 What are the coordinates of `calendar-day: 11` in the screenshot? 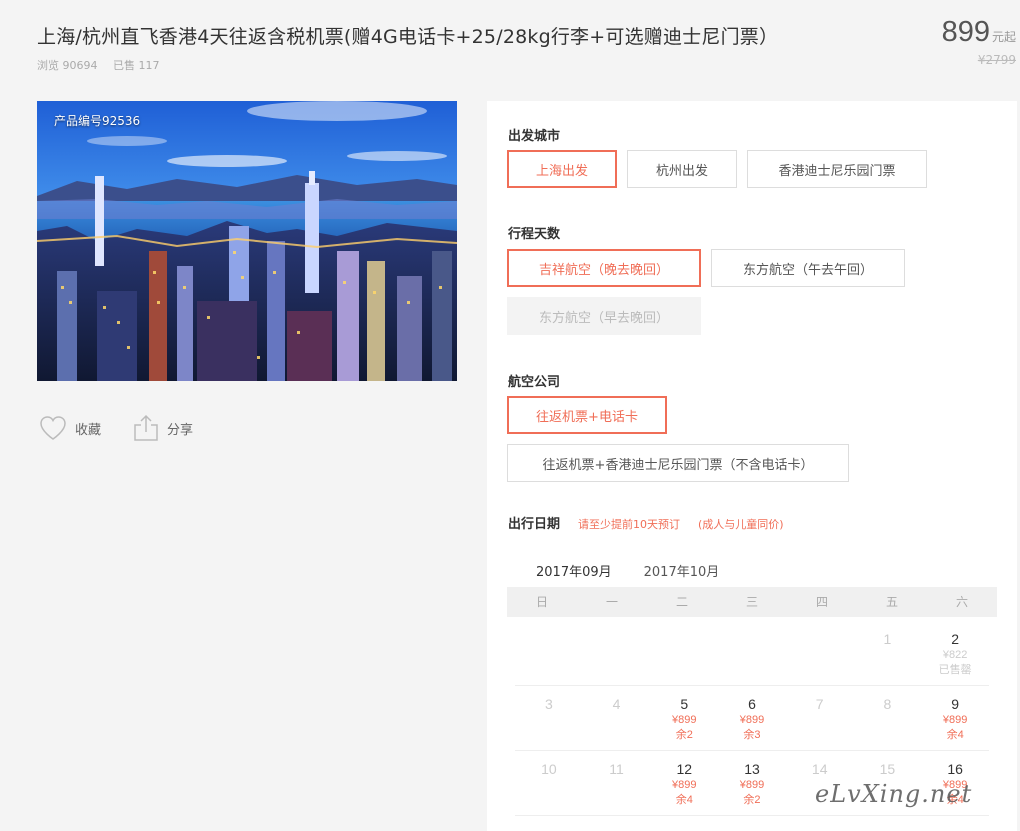 It's located at (617, 783).